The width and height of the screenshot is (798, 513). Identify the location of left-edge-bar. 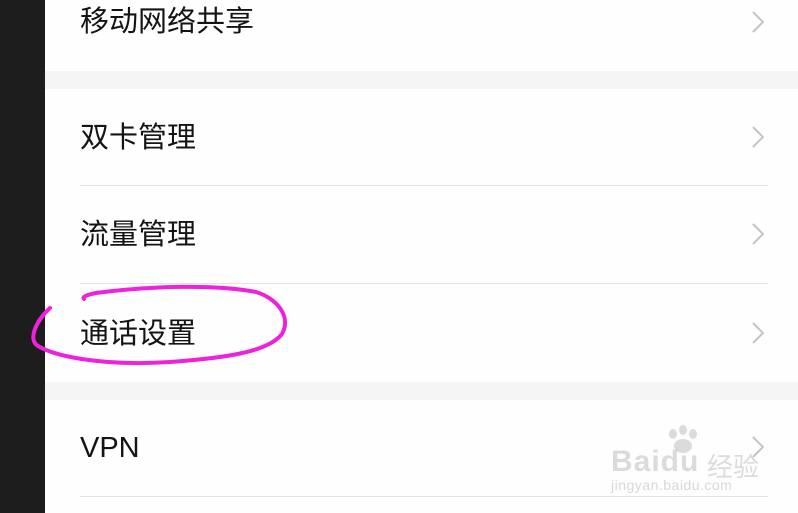
(22, 256).